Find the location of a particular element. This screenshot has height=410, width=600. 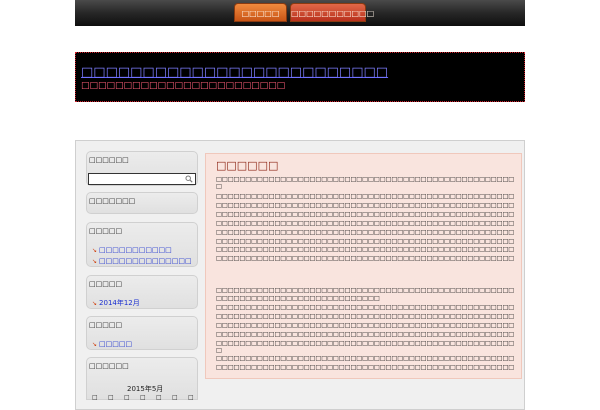

category-link: ↘ □□□□□ is located at coordinates (112, 344).